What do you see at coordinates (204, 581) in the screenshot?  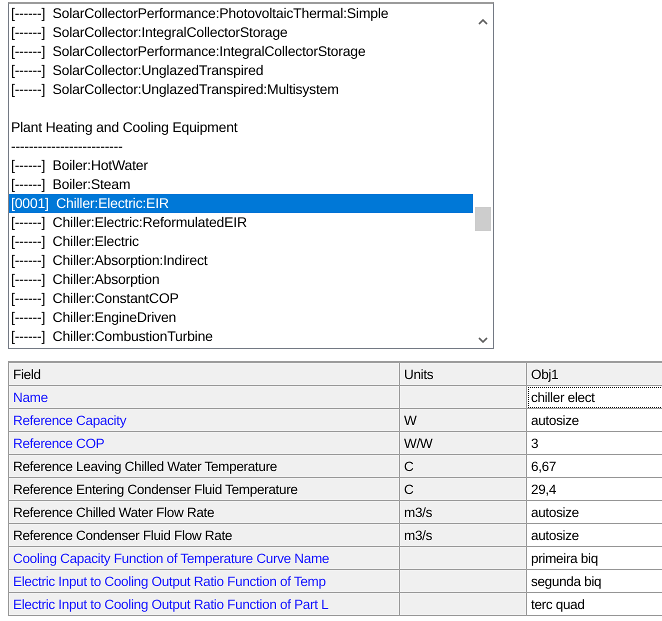 I see `field-name-cell: Electric Input to Cooling Output Ratio Function of Temp` at bounding box center [204, 581].